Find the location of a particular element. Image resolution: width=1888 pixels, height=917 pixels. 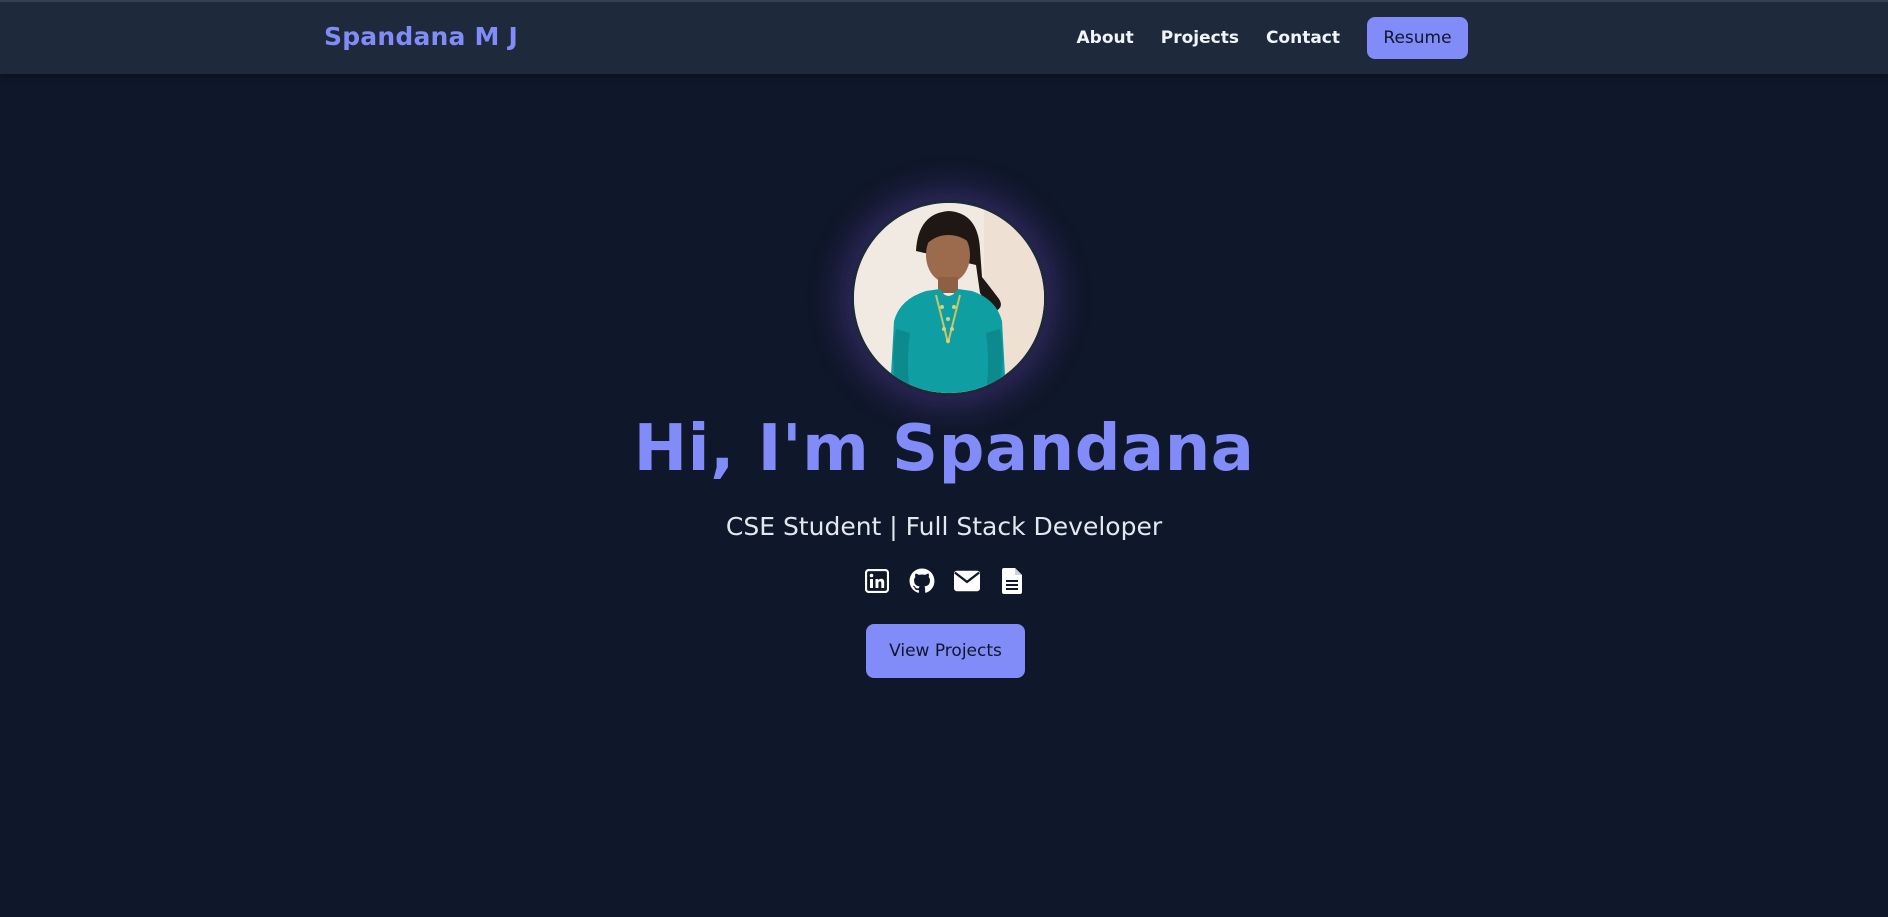

hero-subtitle: CSE Student | Full Stack Developer is located at coordinates (944, 526).